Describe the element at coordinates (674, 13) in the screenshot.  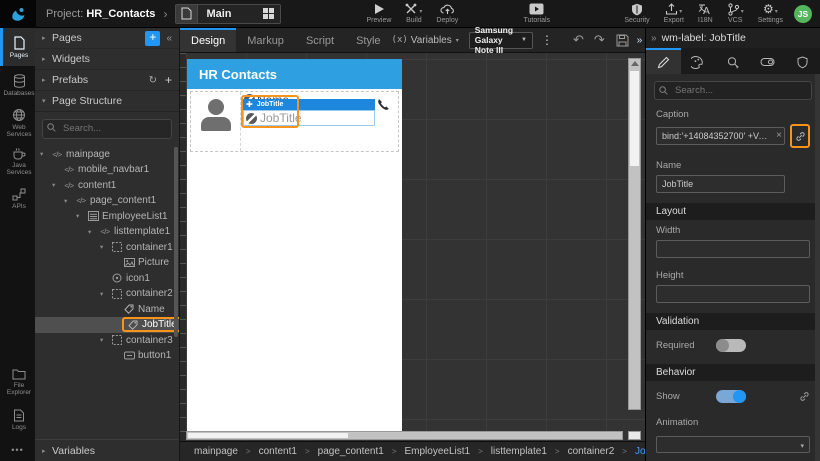
I see `export-button: ▾ Export` at that location.